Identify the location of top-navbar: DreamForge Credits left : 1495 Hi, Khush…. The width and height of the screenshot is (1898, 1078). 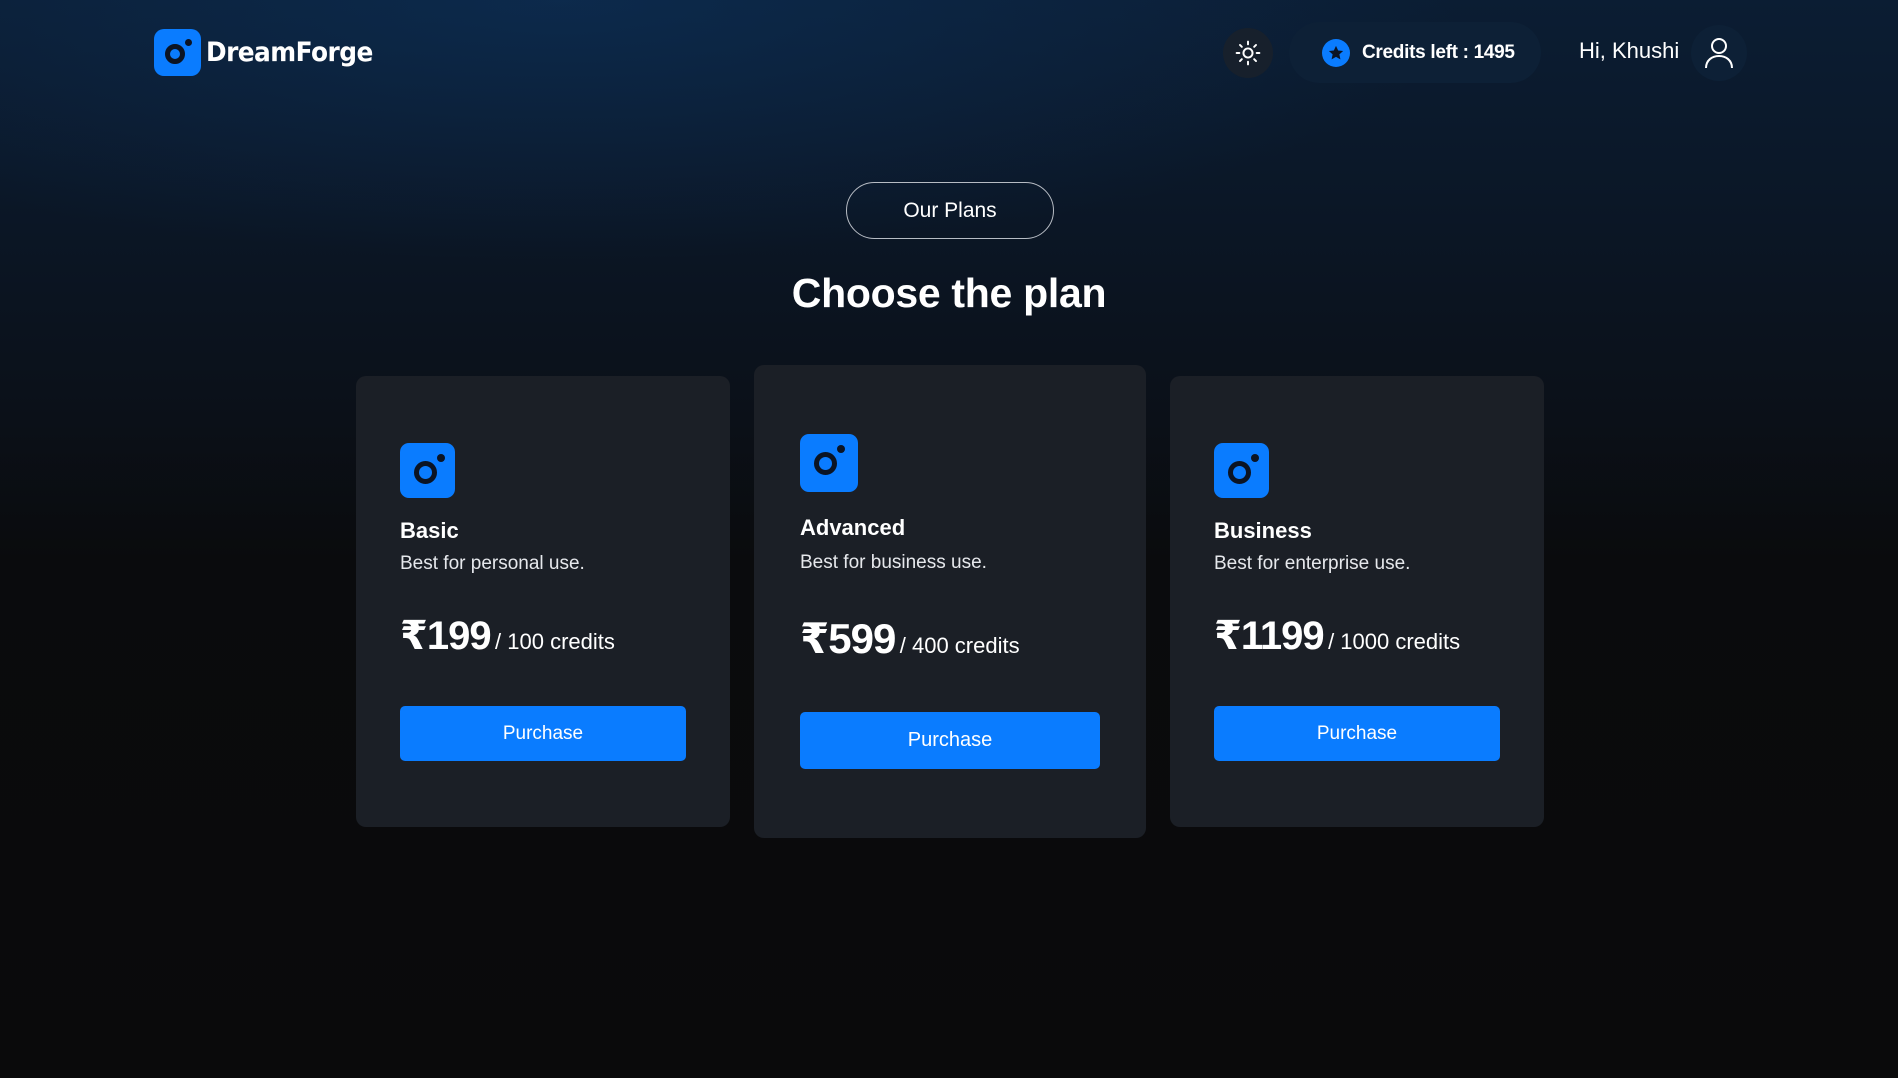
(949, 53).